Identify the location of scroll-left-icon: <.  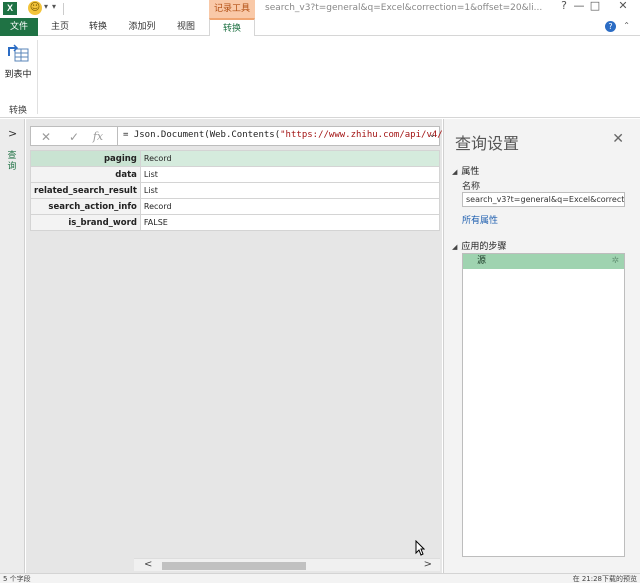
(148, 565).